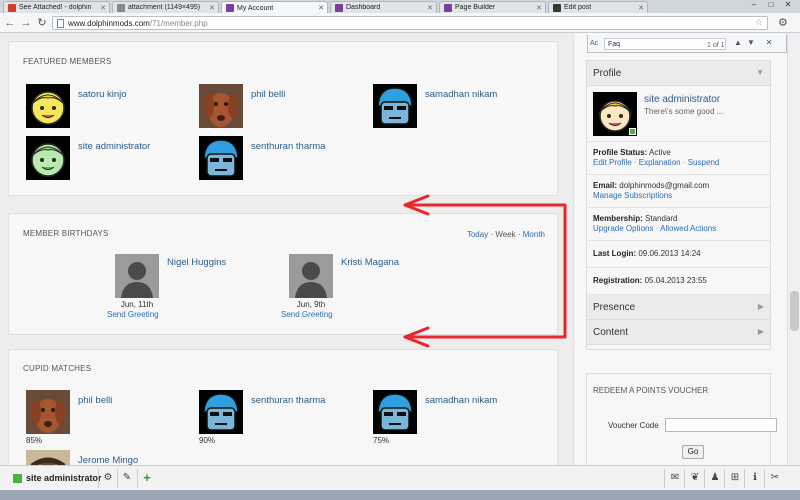 This screenshot has height=500, width=800. What do you see at coordinates (751, 42) in the screenshot?
I see `find-next-icon: ▼` at bounding box center [751, 42].